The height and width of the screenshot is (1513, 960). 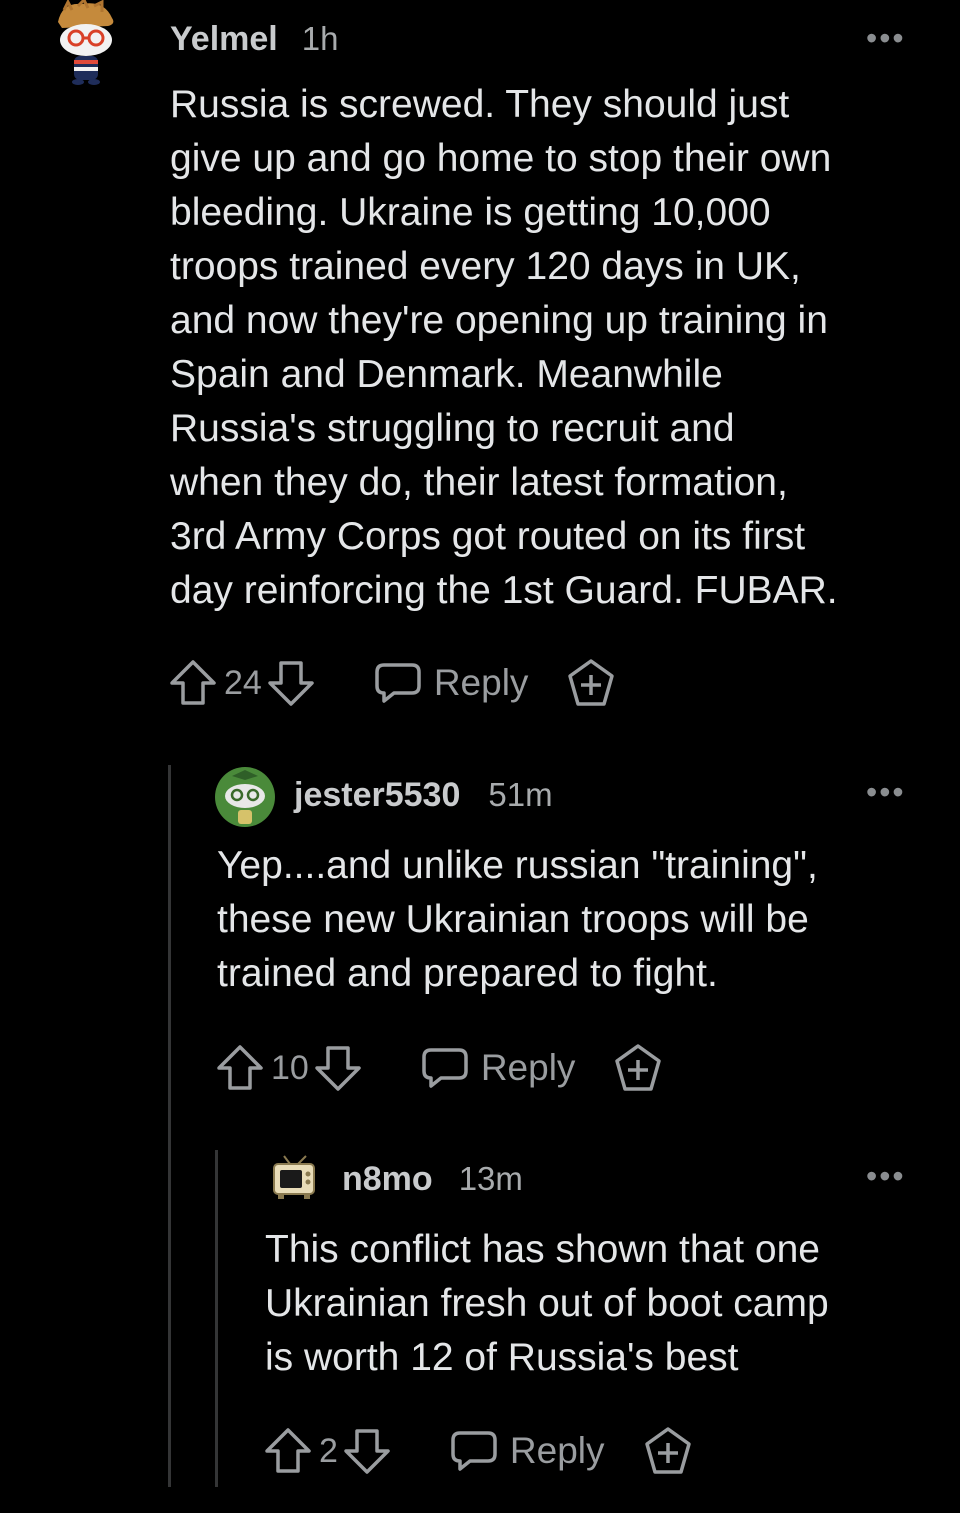 I want to click on comment-actions: 2 Reply, so click(x=478, y=1451).